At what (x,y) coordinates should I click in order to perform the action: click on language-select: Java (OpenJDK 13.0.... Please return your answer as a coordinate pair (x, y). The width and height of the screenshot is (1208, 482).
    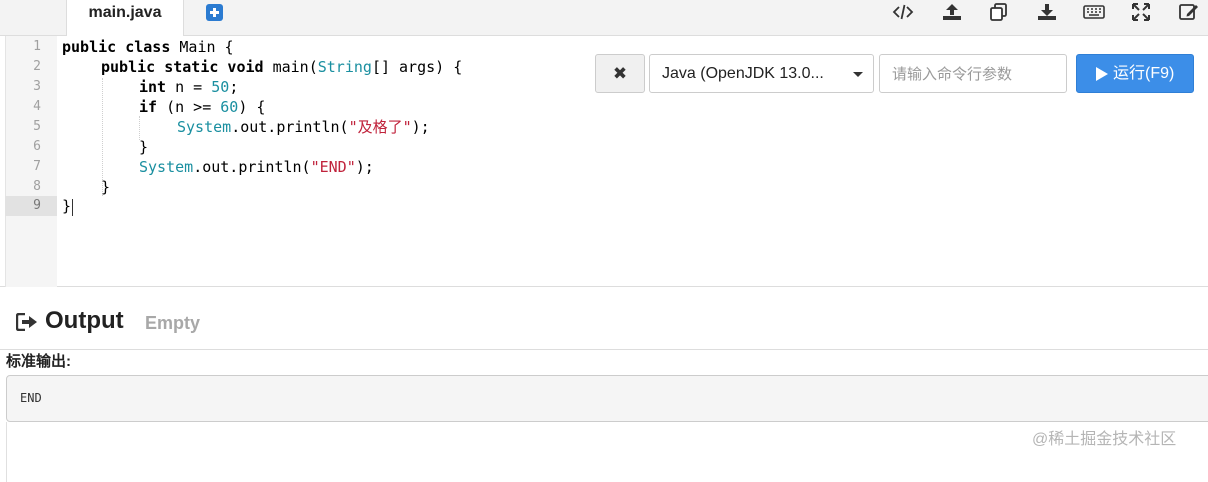
    Looking at the image, I should click on (761, 73).